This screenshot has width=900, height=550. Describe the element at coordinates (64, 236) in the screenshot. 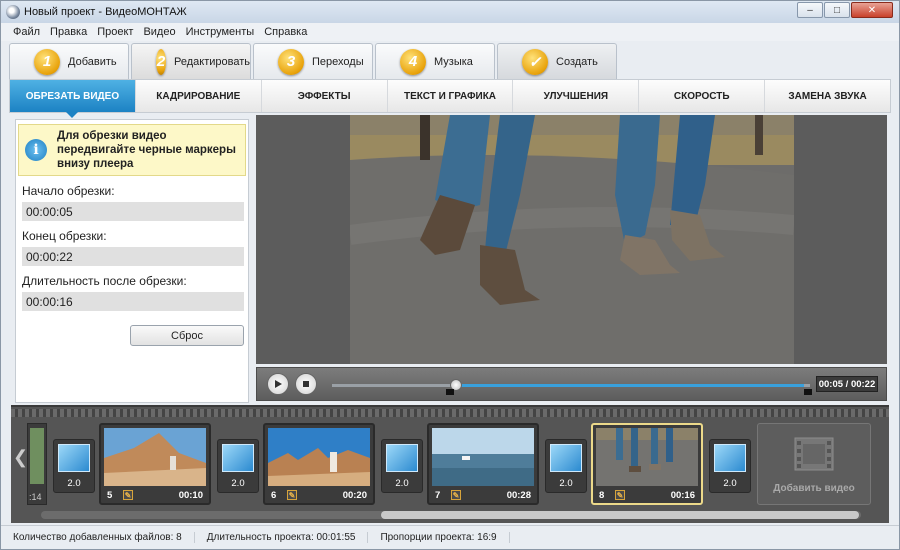

I see `trim-end-label: Конец обрезки:` at that location.